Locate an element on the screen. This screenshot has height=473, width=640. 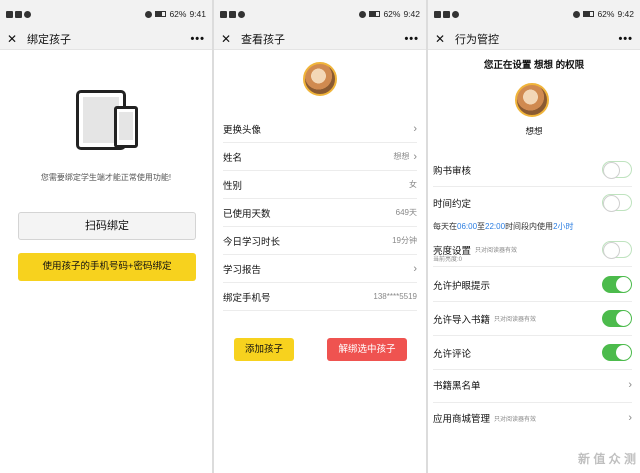
row-comments: 允许评论 is located at coordinates (532, 352).